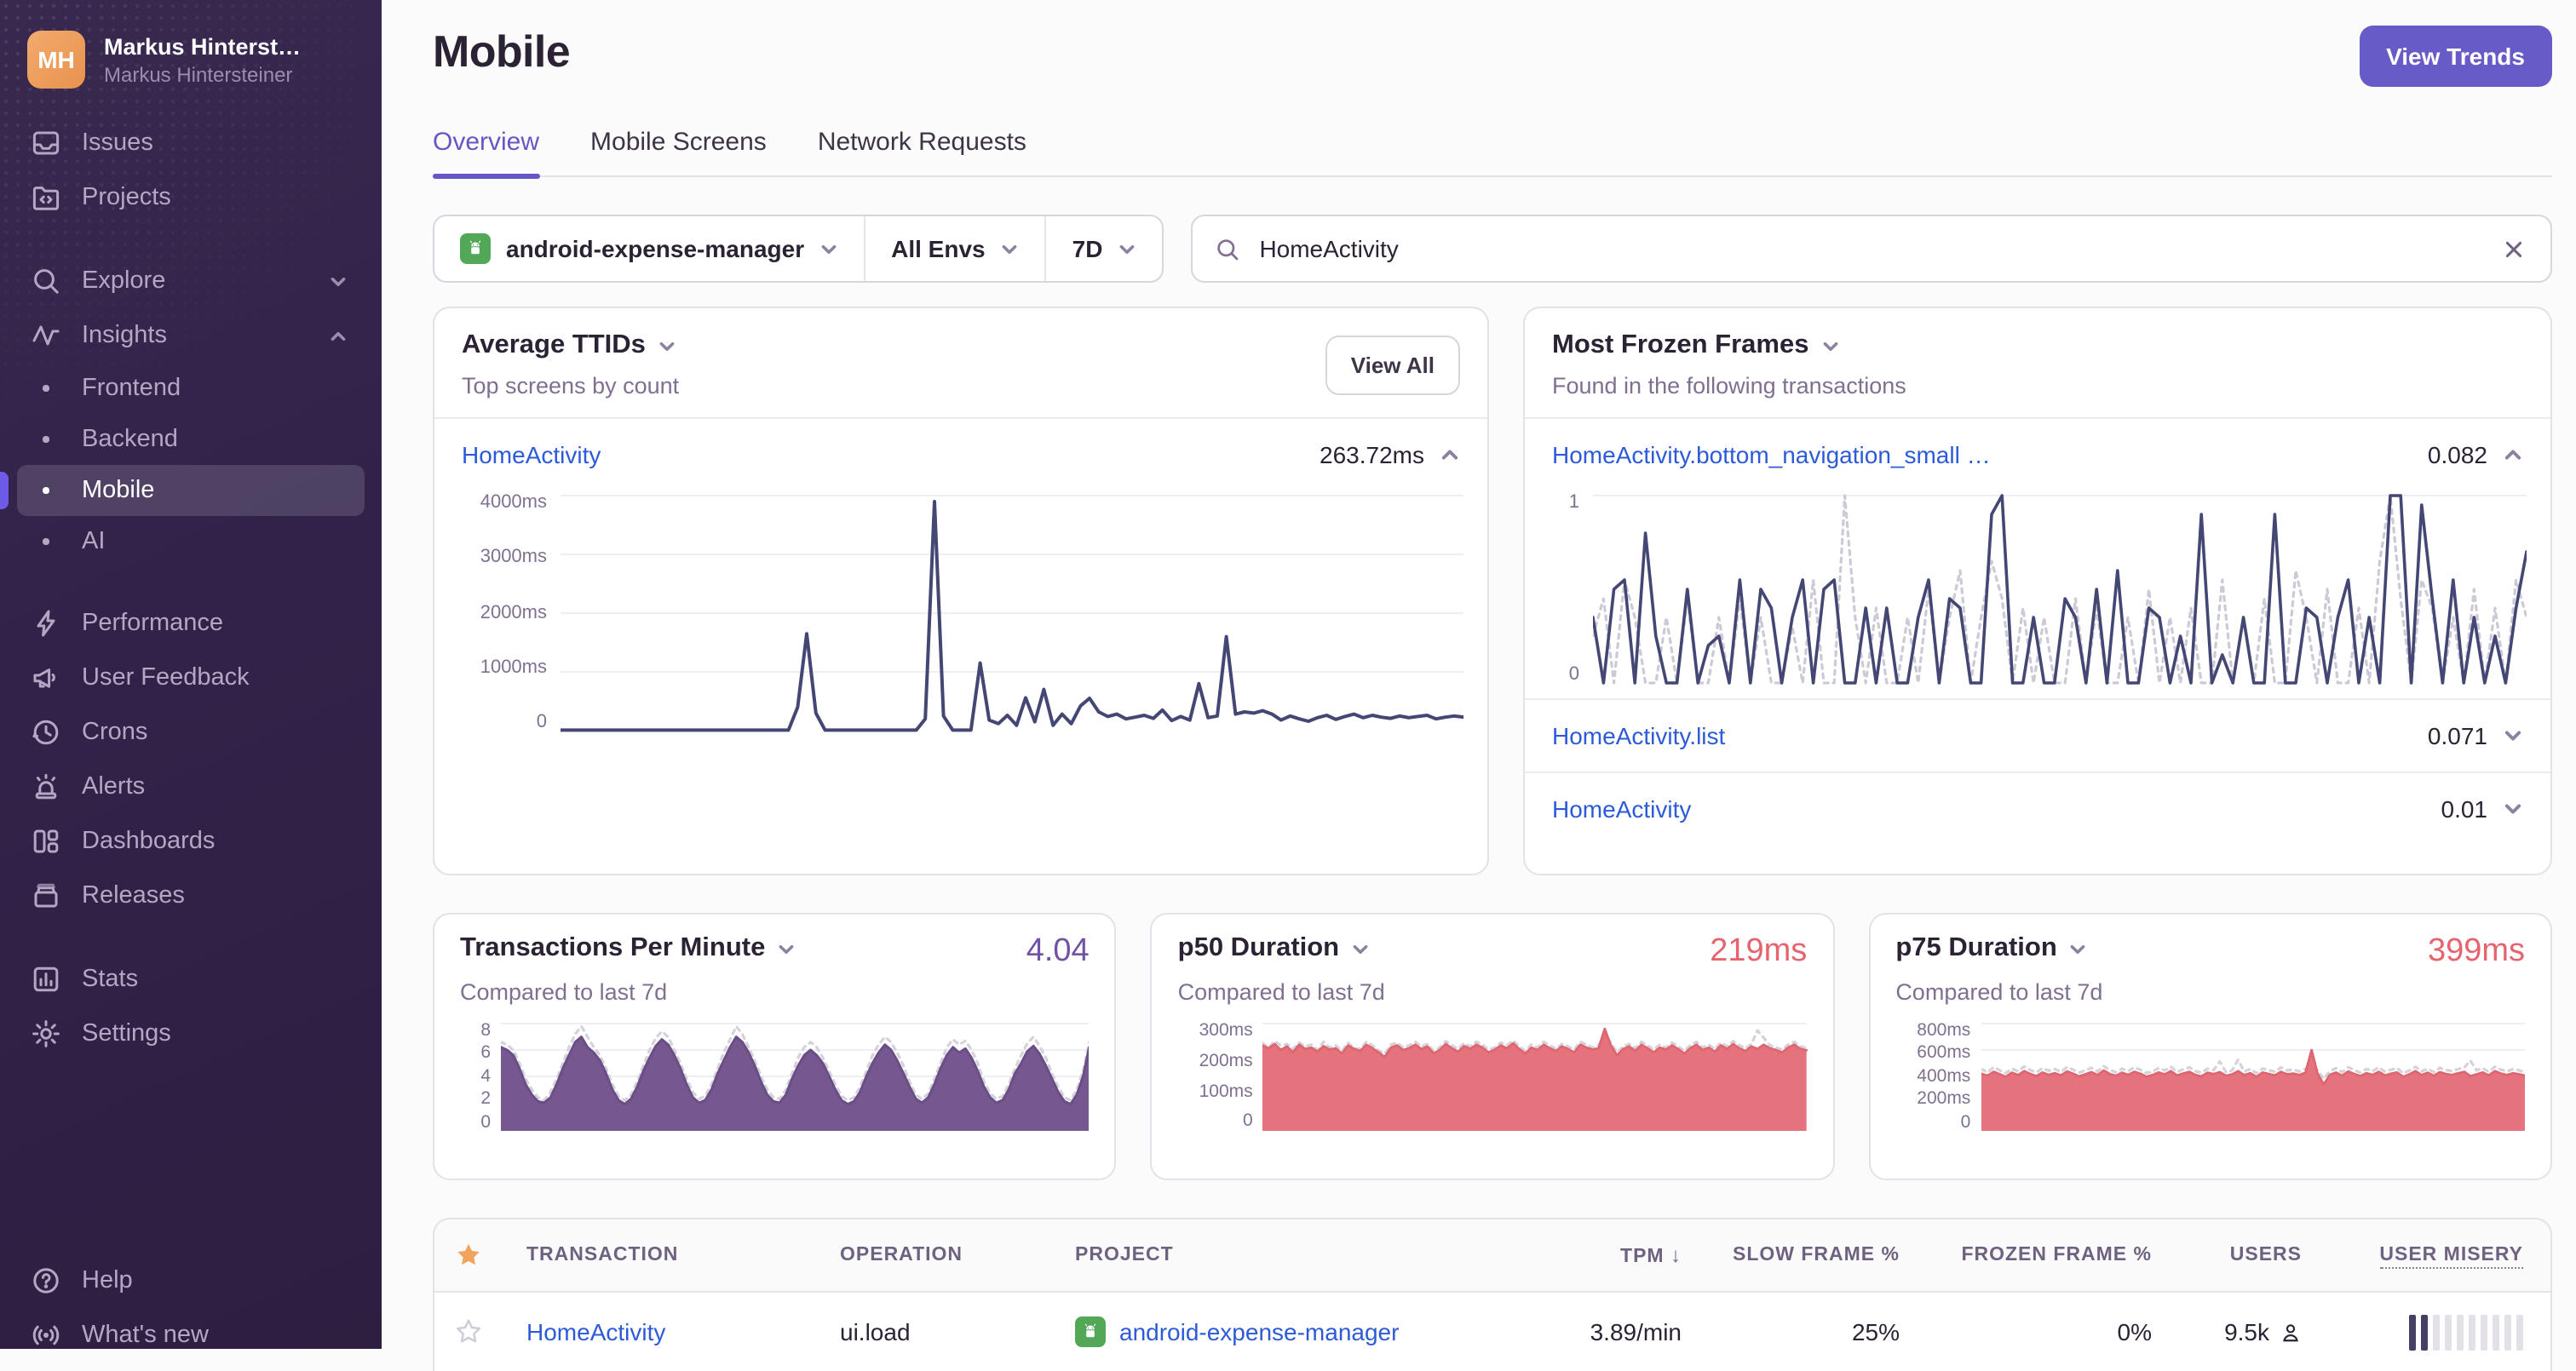 Image resolution: width=2576 pixels, height=1371 pixels. Describe the element at coordinates (1103, 248) in the screenshot. I see `date-range-selector: 7D` at that location.